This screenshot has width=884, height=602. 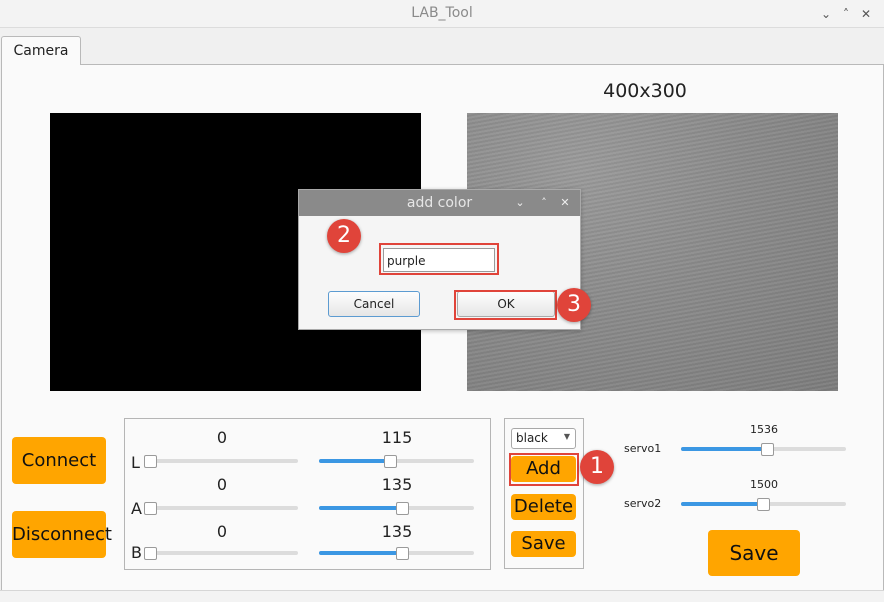 What do you see at coordinates (361, 553) in the screenshot?
I see `b-max-fill` at bounding box center [361, 553].